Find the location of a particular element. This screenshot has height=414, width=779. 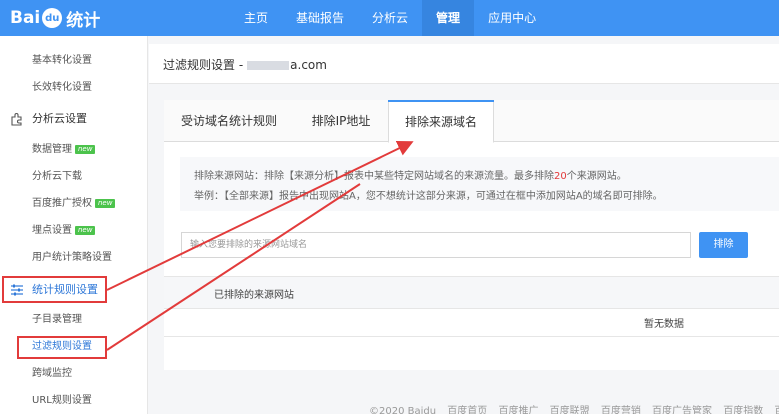

nav-app-center: 应用中心 is located at coordinates (512, 18).